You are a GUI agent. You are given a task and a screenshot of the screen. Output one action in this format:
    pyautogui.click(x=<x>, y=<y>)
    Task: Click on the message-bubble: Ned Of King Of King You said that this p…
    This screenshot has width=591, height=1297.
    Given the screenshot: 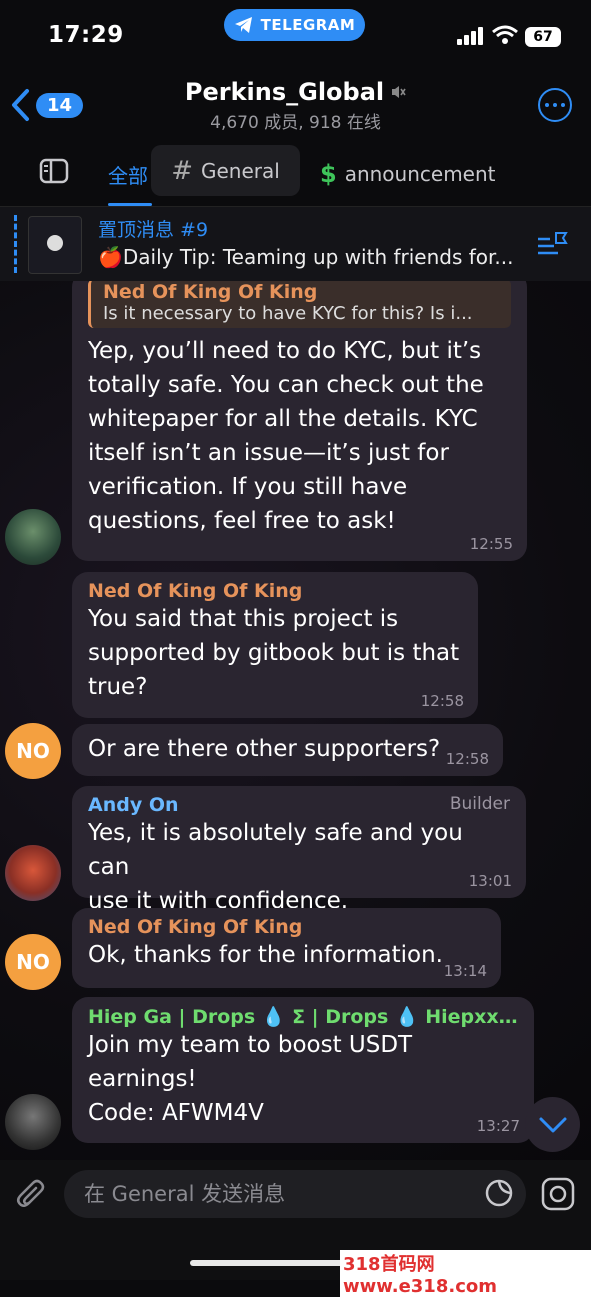 What is the action you would take?
    pyautogui.click(x=275, y=645)
    